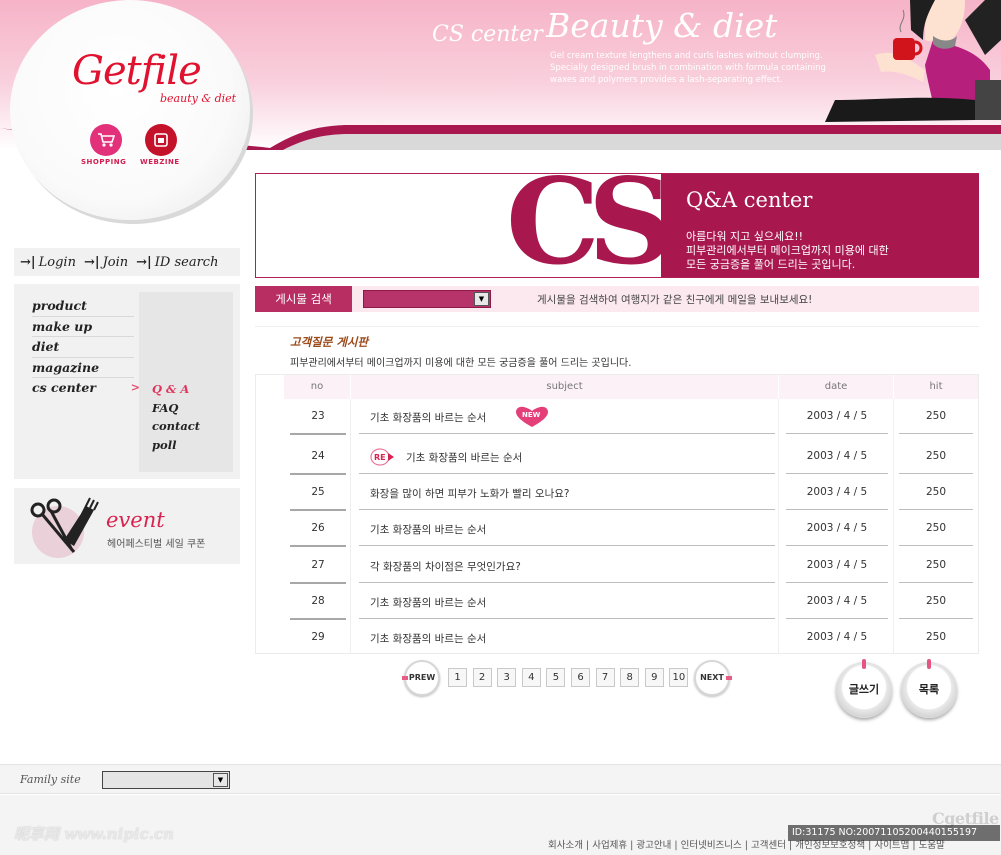 Image resolution: width=1001 pixels, height=855 pixels. I want to click on table-row: 29 기초 화장품의 바르는 순서 2003 / 4 / 5 250, so click(617, 637).